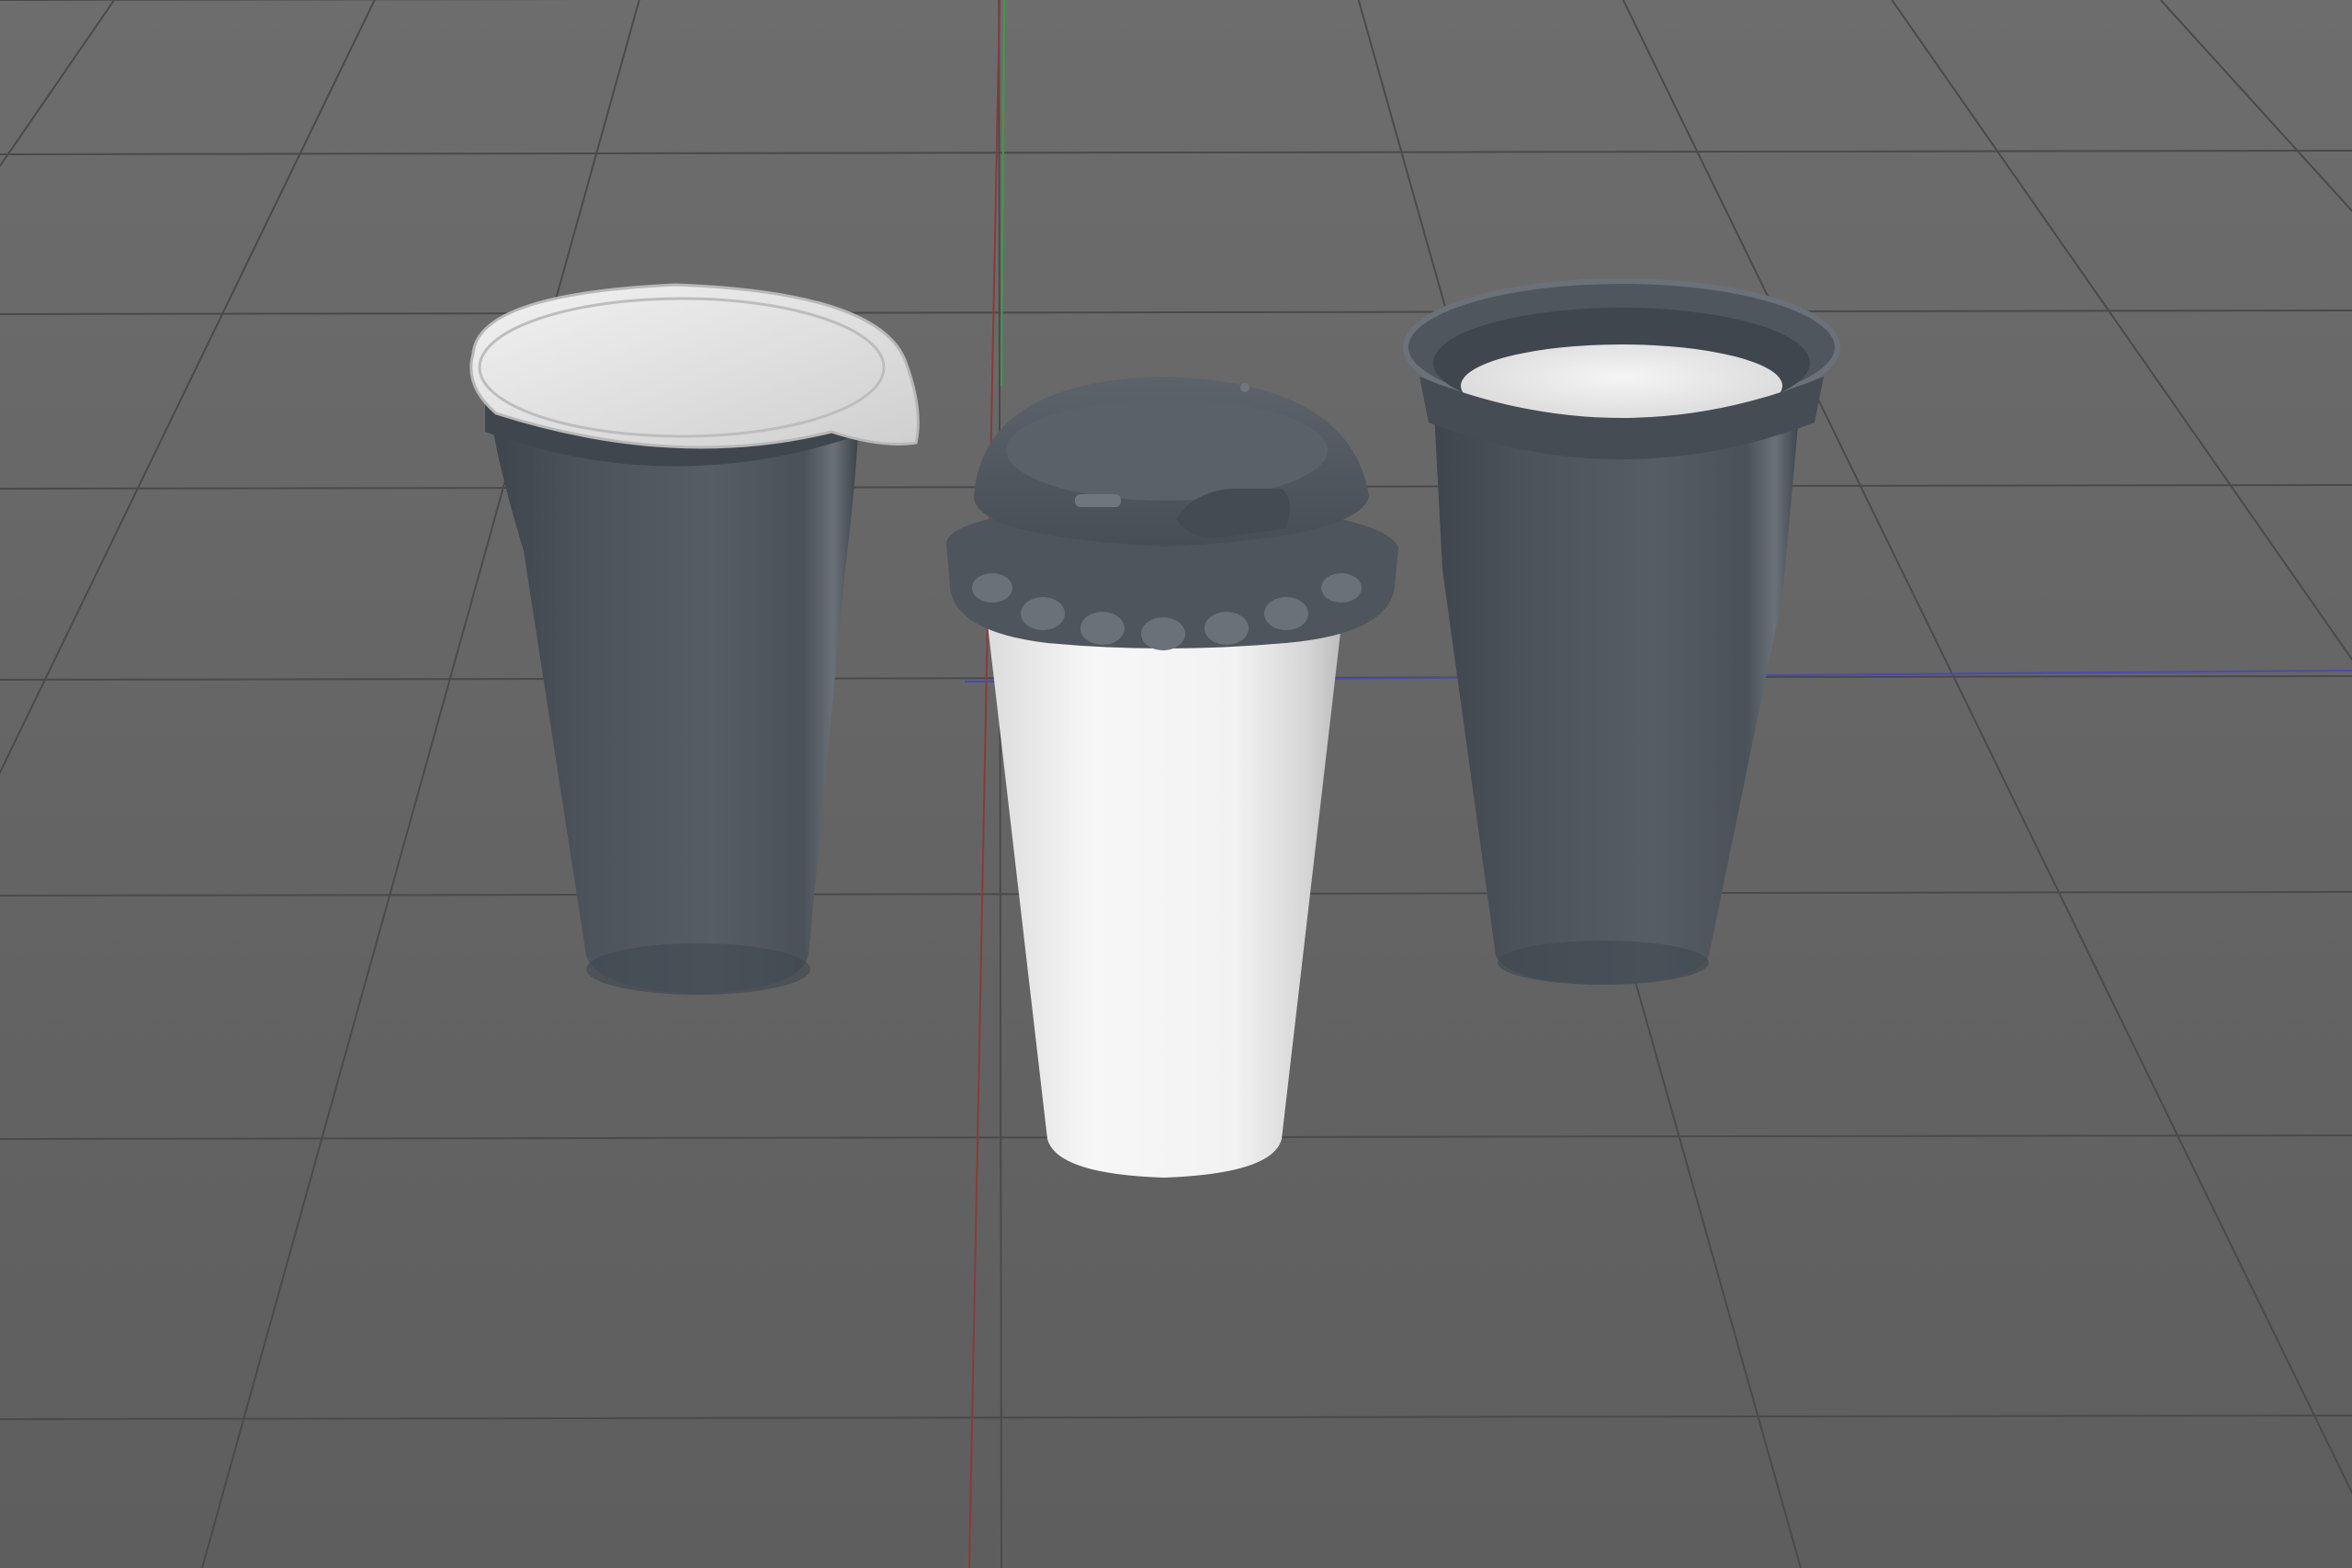 This screenshot has height=1568, width=2352. Describe the element at coordinates (1164, 902) in the screenshot. I see `coffee-cup-body` at that location.